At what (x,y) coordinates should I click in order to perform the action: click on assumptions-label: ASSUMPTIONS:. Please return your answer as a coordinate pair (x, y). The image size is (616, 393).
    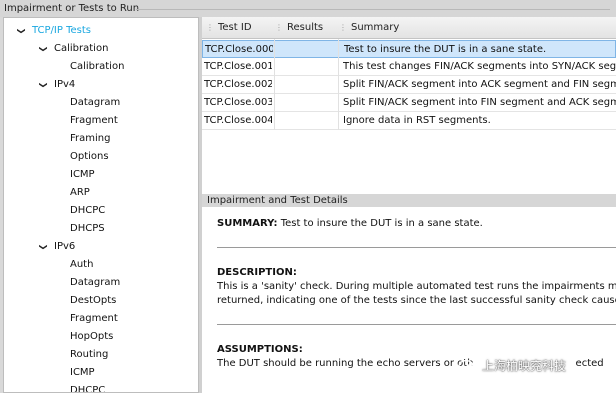
    Looking at the image, I should click on (260, 349).